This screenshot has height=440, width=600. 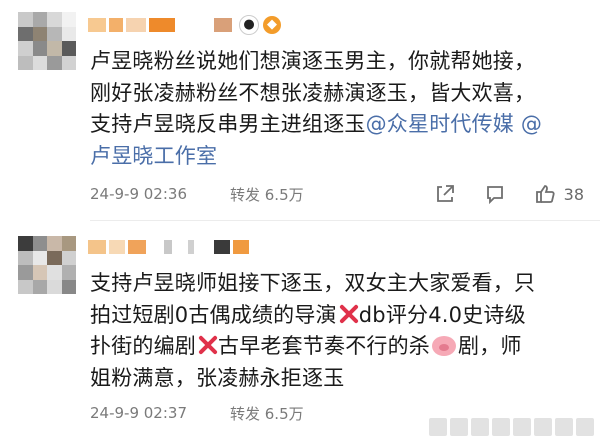 I want to click on comment-segment: 拍过短剧0古偶成绩的导演, so click(x=213, y=314).